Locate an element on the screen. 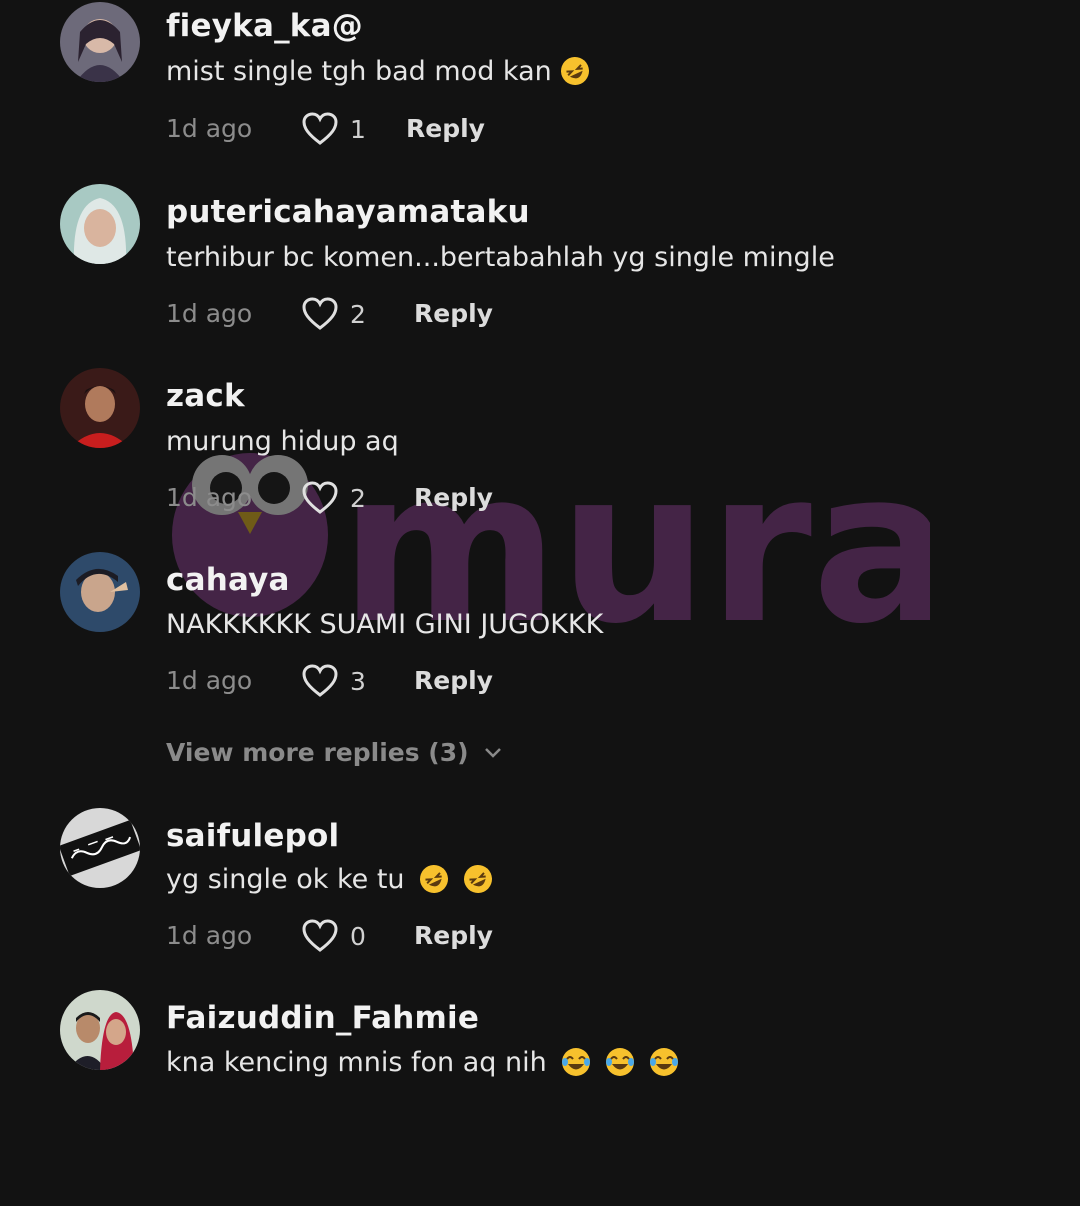 This screenshot has height=1206, width=1080. like-count: 3 is located at coordinates (358, 681).